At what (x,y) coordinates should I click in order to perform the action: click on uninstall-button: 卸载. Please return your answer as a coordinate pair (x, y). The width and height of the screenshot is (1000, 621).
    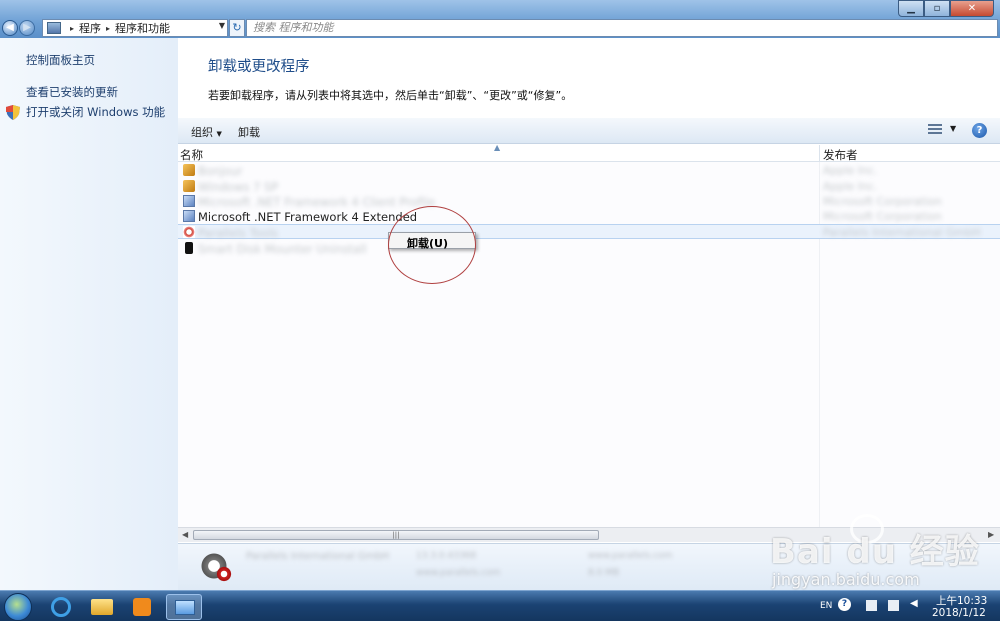
    Looking at the image, I should click on (249, 132).